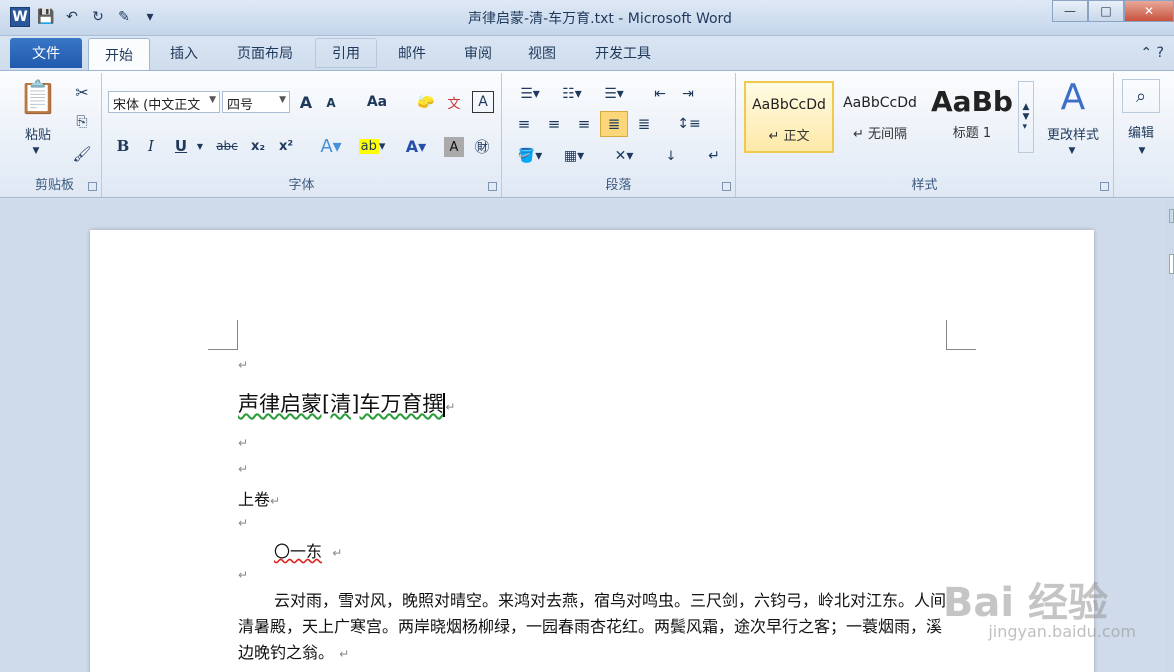  Describe the element at coordinates (416, 146) in the screenshot. I see `font-color-icon: A▾` at that location.